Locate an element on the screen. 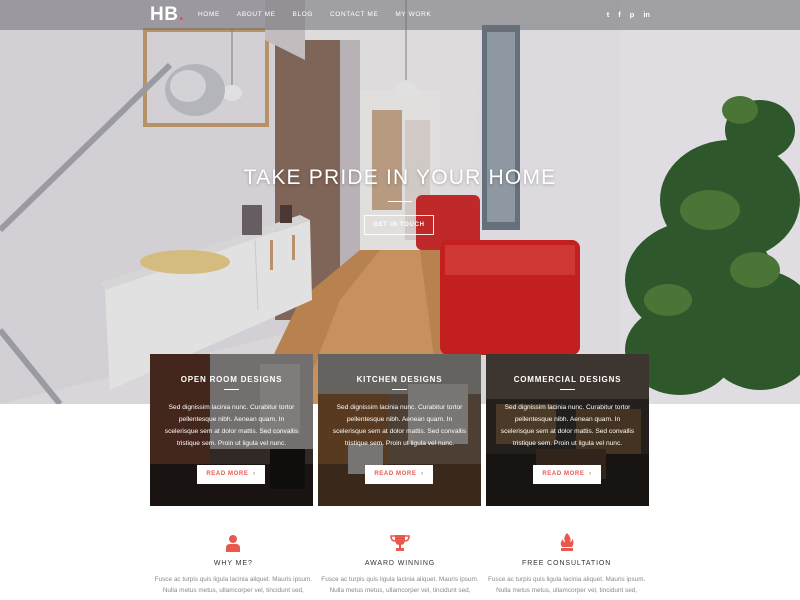  hero-title: TAKE PRIDE IN YOUR HOME is located at coordinates (400, 177).